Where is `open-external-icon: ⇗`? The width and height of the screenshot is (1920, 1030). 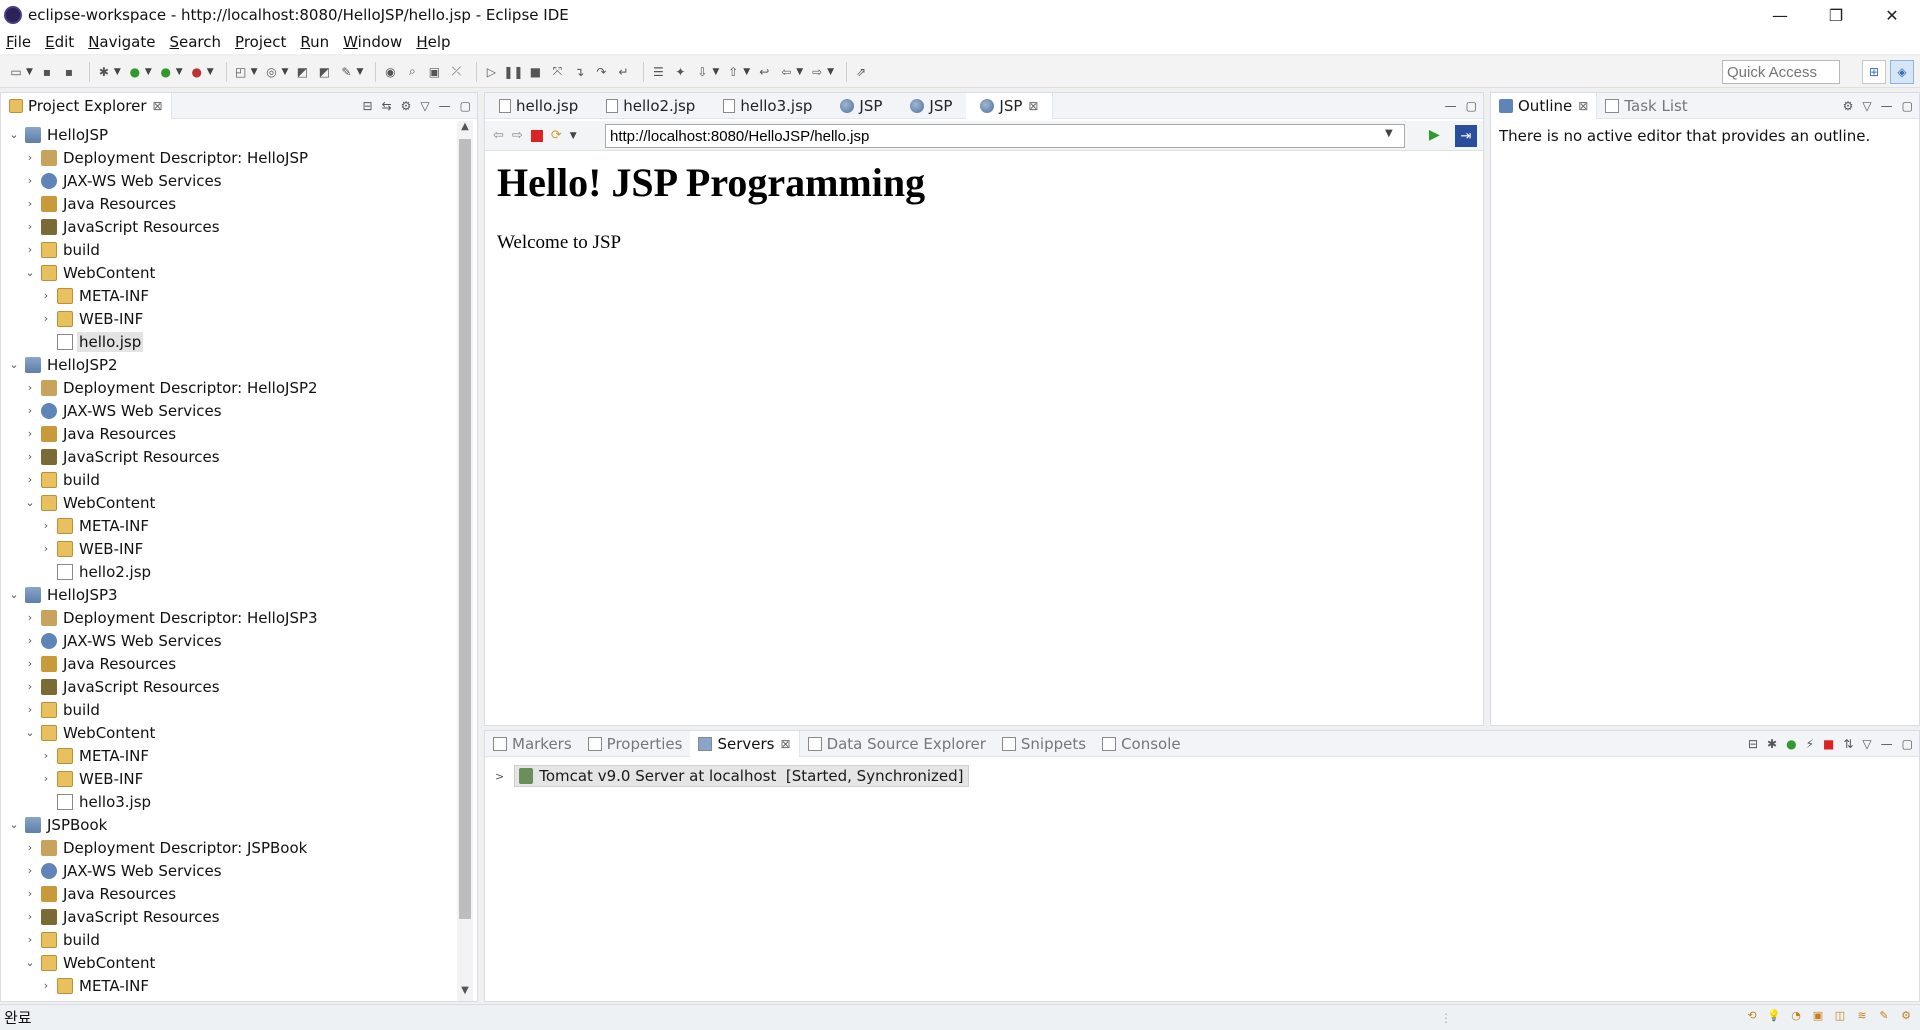
open-external-icon: ⇗ is located at coordinates (861, 72).